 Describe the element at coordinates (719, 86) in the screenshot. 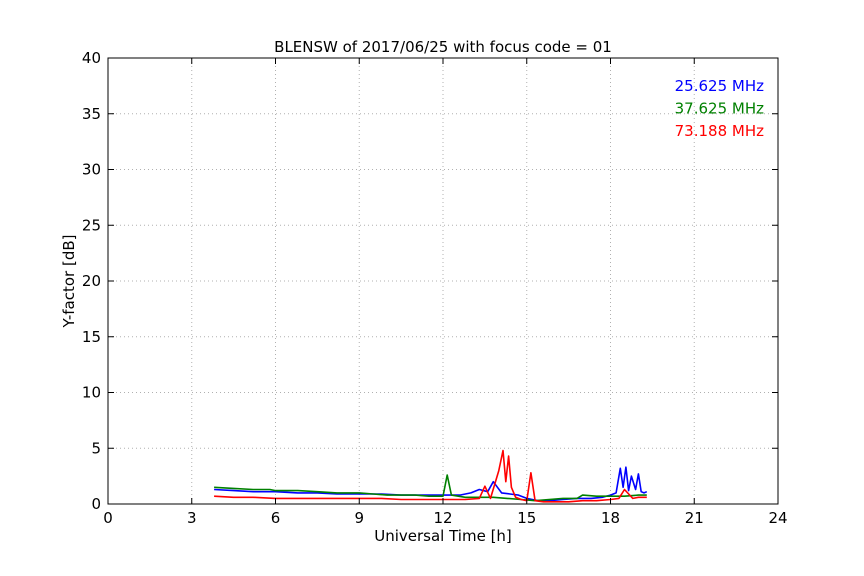

I see `legend-entry: 25.625 MHz` at that location.